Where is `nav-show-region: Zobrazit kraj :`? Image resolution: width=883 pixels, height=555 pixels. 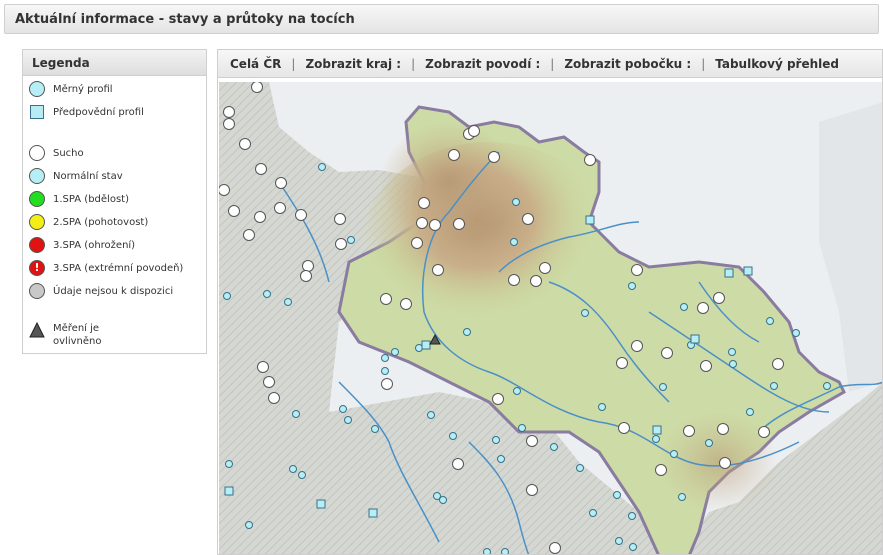 nav-show-region: Zobrazit kraj : is located at coordinates (353, 64).